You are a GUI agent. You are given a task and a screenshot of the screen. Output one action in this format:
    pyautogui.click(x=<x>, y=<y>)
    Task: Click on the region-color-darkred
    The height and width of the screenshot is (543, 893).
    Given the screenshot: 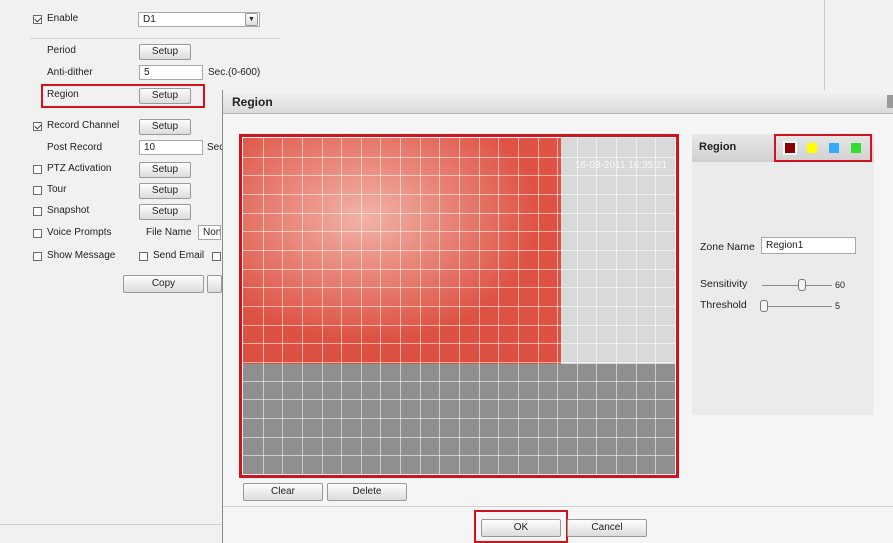 What is the action you would take?
    pyautogui.click(x=790, y=148)
    